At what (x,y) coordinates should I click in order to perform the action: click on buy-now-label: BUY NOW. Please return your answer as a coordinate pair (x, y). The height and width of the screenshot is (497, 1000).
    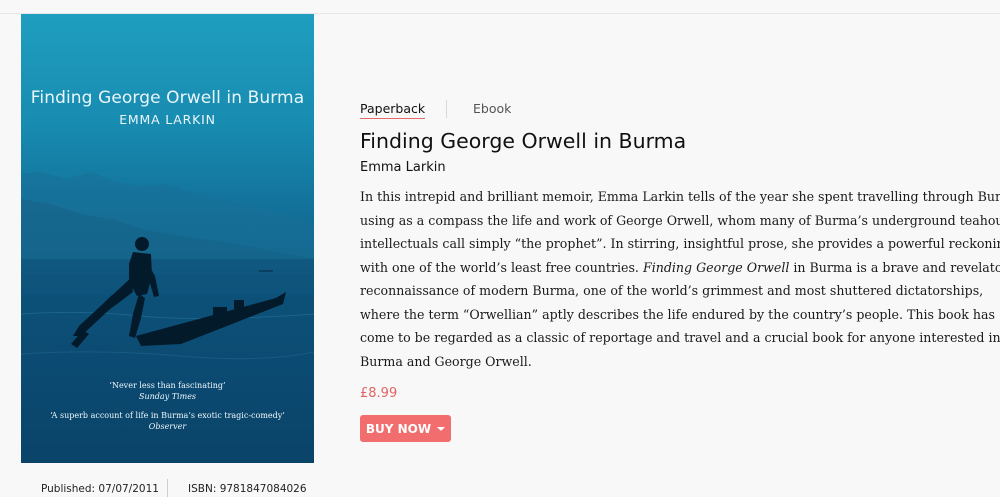
    Looking at the image, I should click on (398, 428).